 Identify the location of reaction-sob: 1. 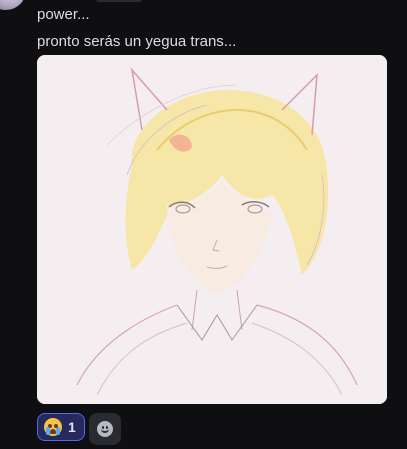
(61, 427).